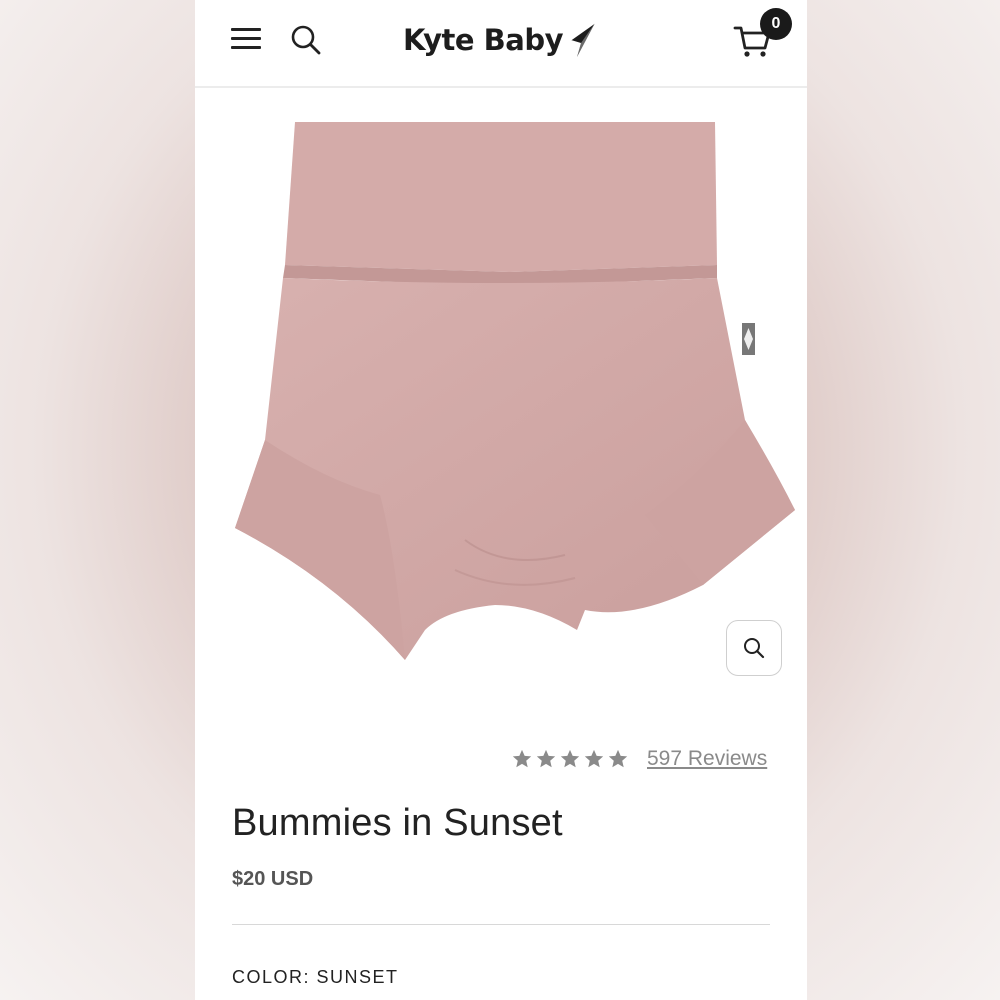 The height and width of the screenshot is (1000, 1000). Describe the element at coordinates (707, 759) in the screenshot. I see `reviews-link: 597 Reviews` at that location.